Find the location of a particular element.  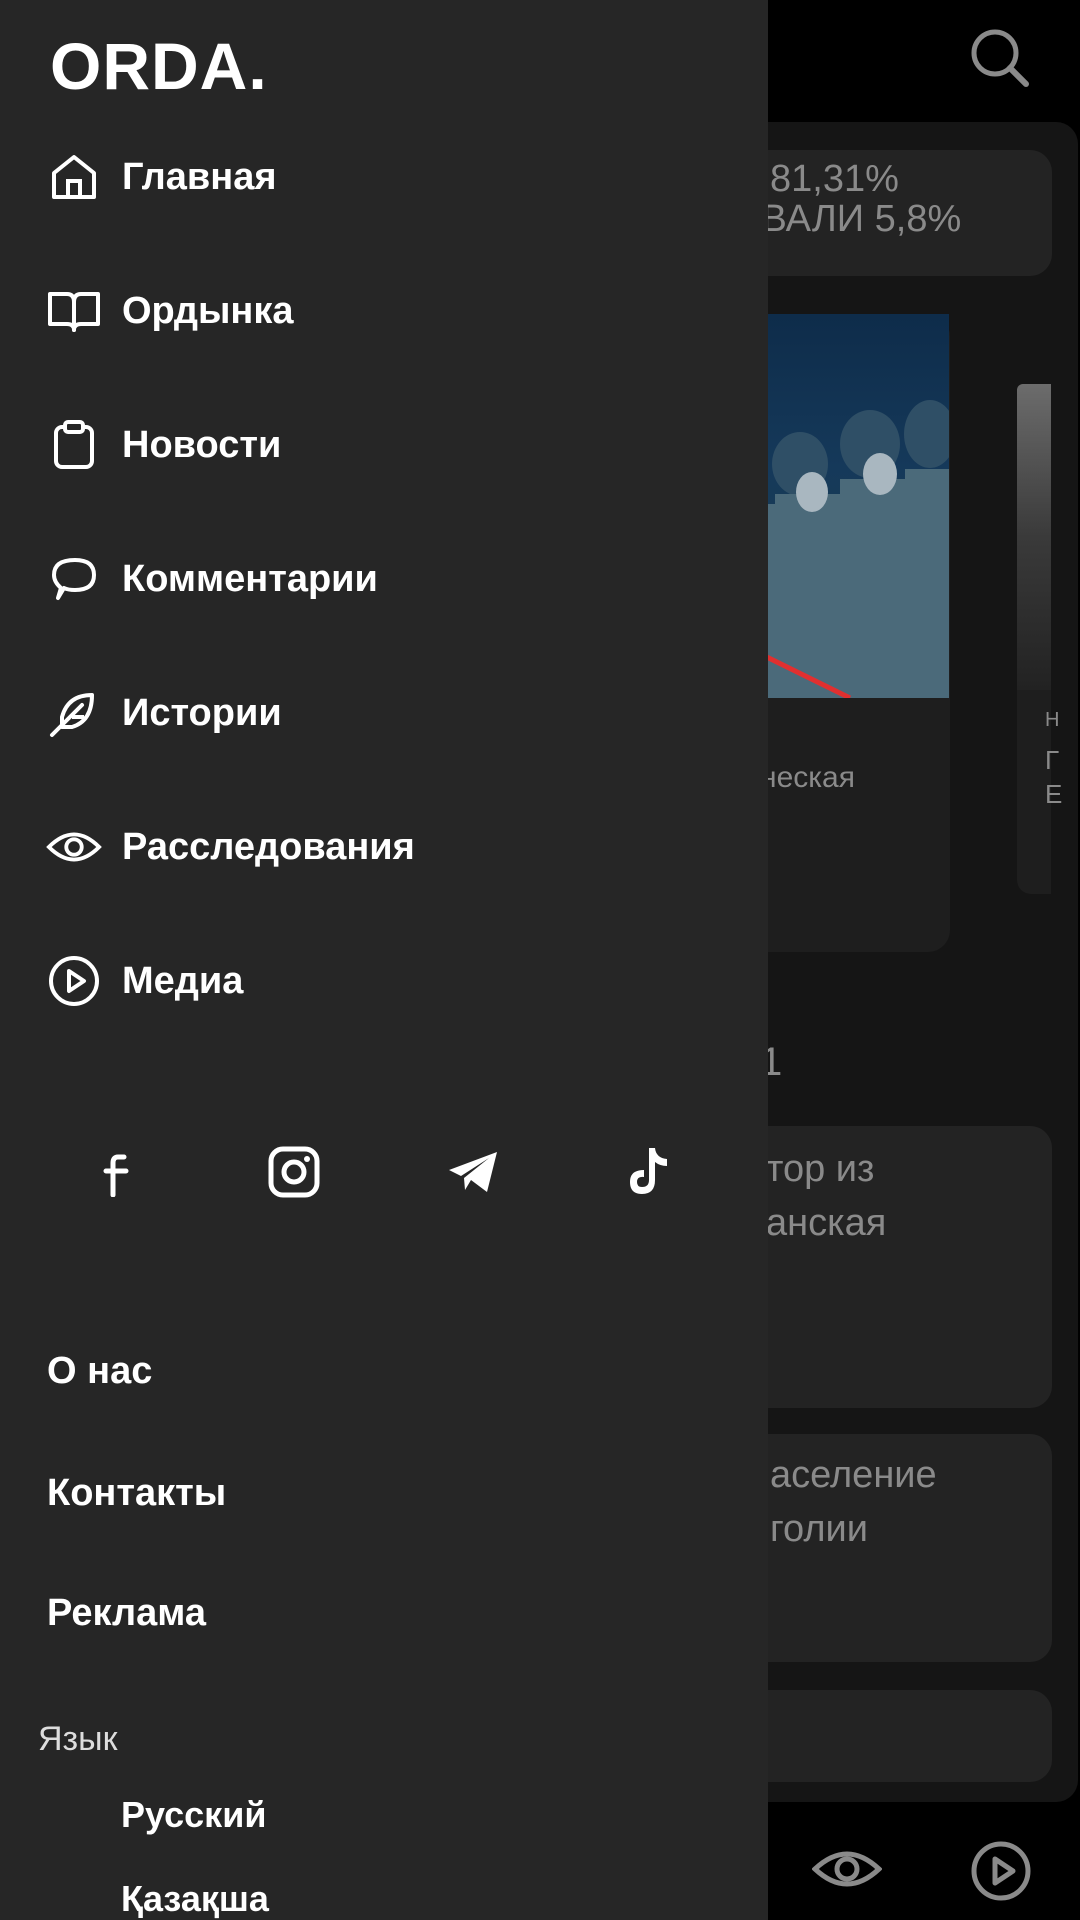

advertising-link: Реклама is located at coordinates (126, 1613).